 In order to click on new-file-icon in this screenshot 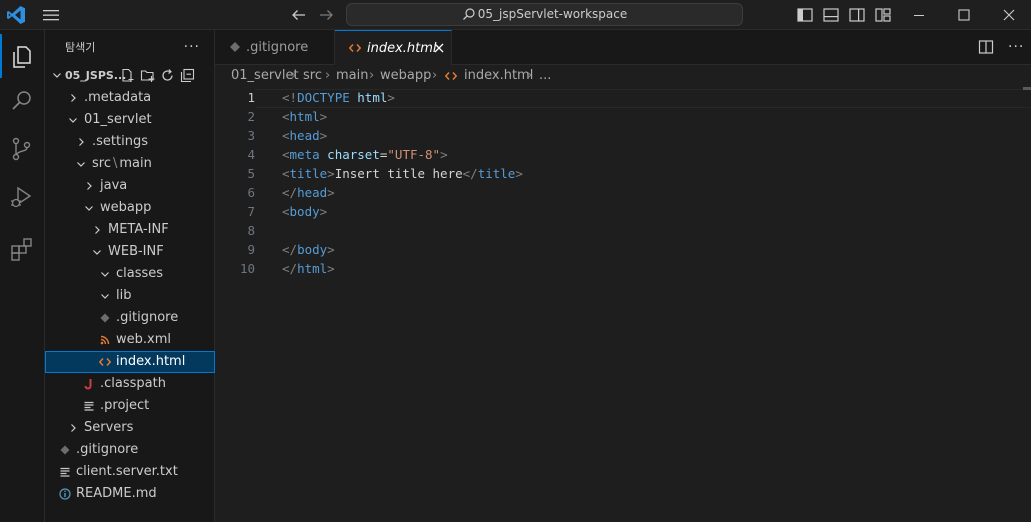, I will do `click(127, 75)`.